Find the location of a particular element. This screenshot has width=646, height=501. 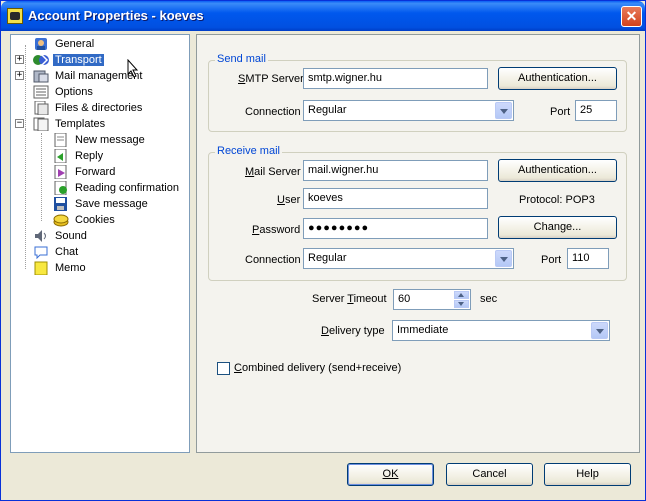

collapse-icon: − is located at coordinates (19, 123).